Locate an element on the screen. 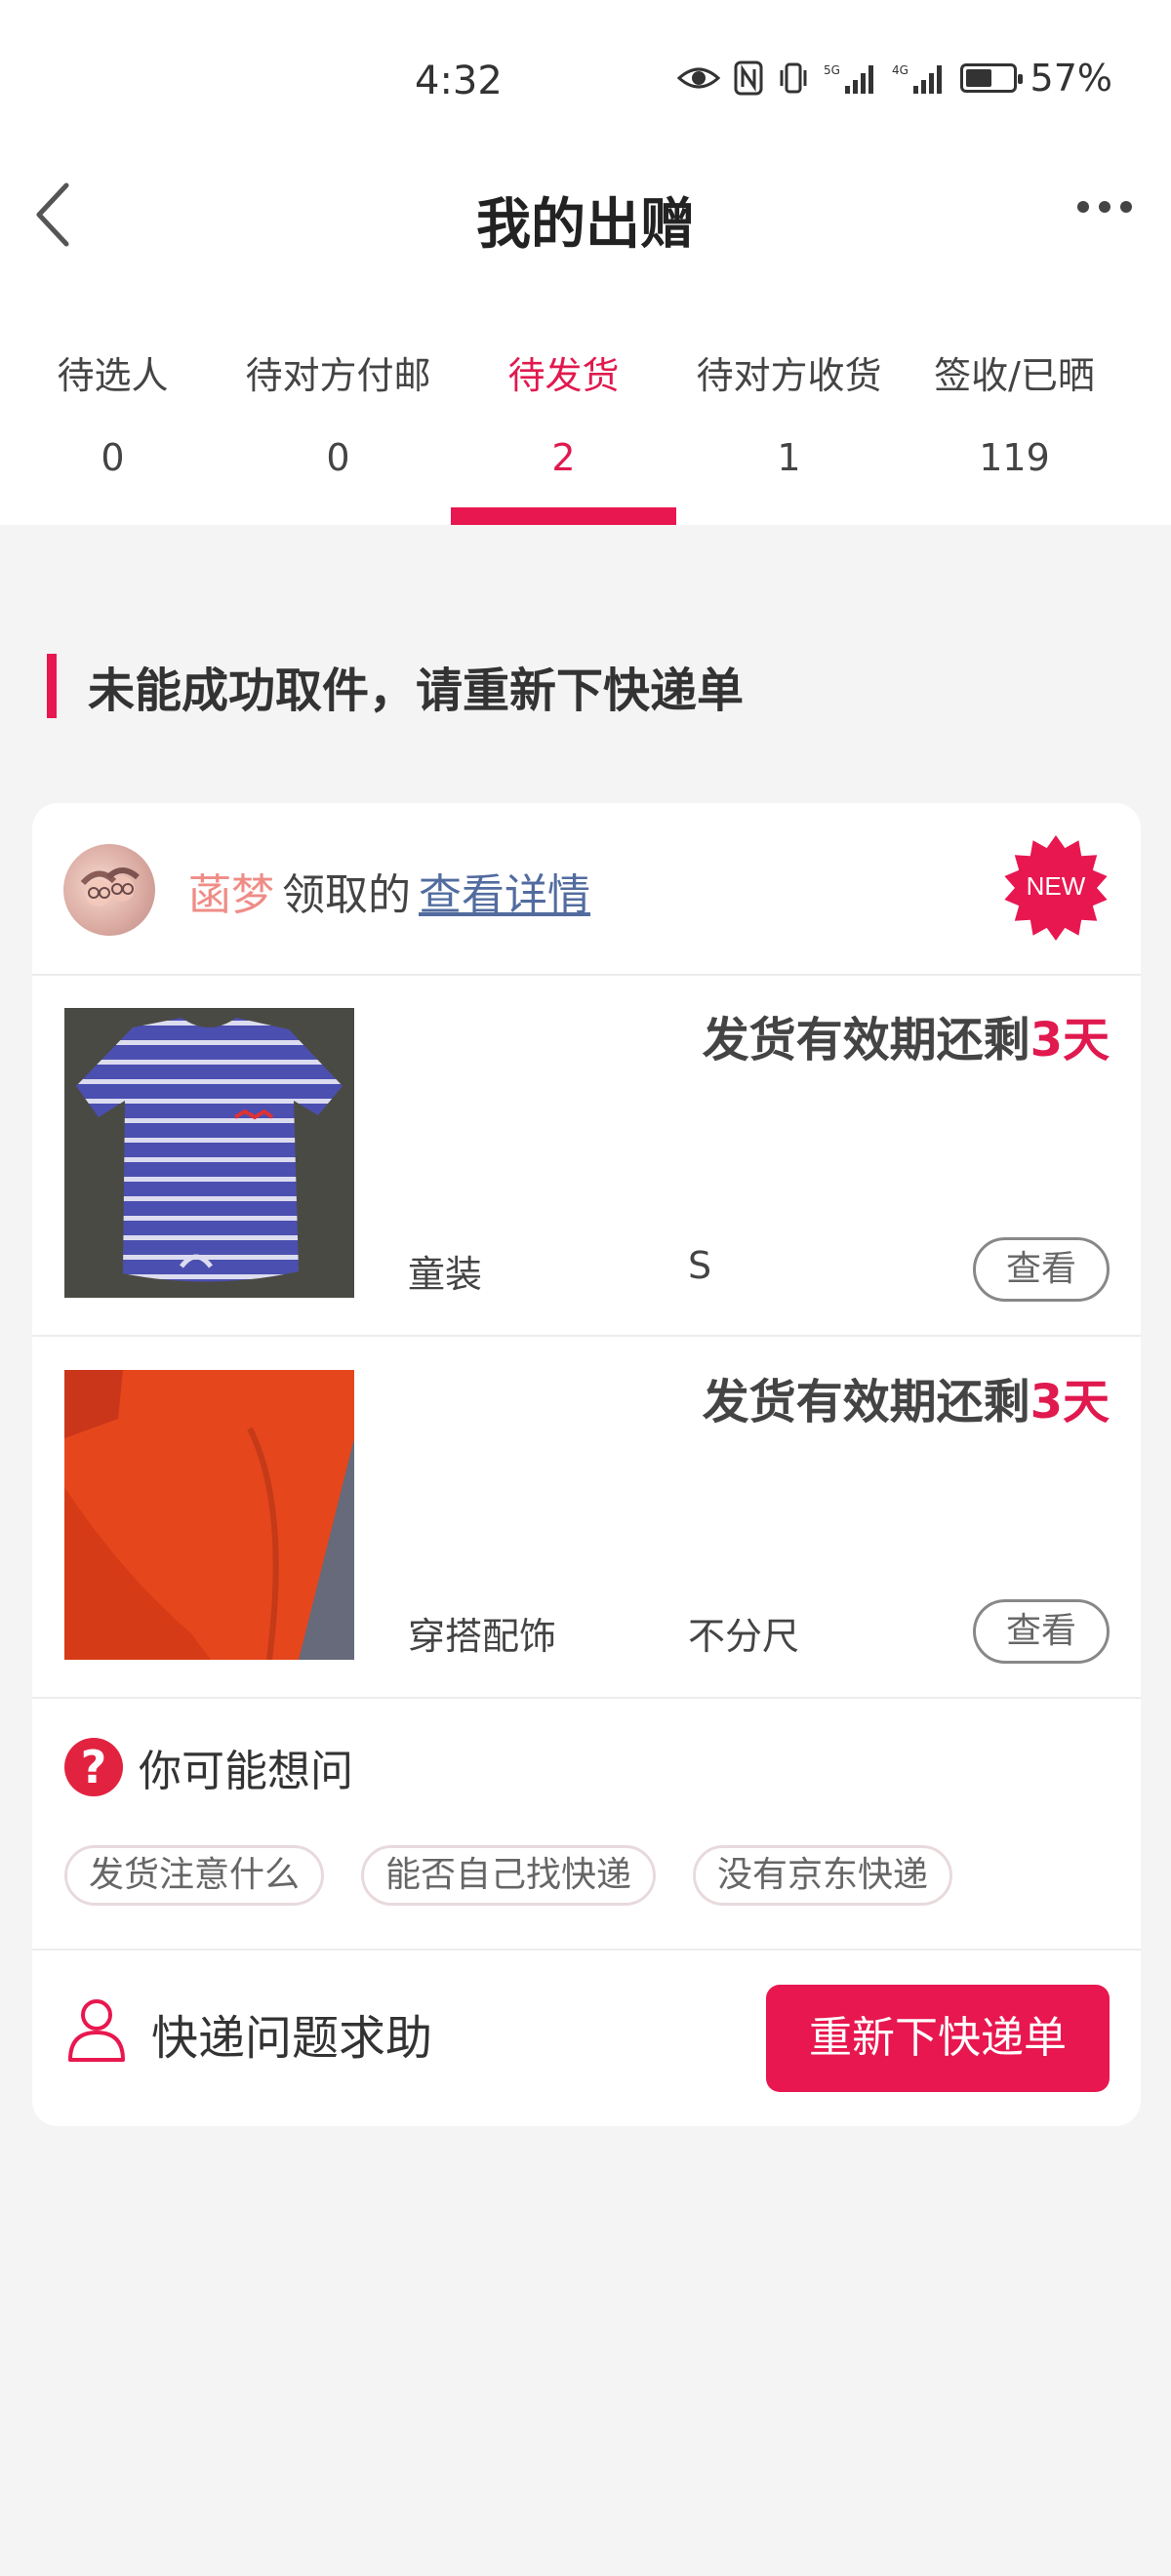  item-size: S is located at coordinates (700, 1265).